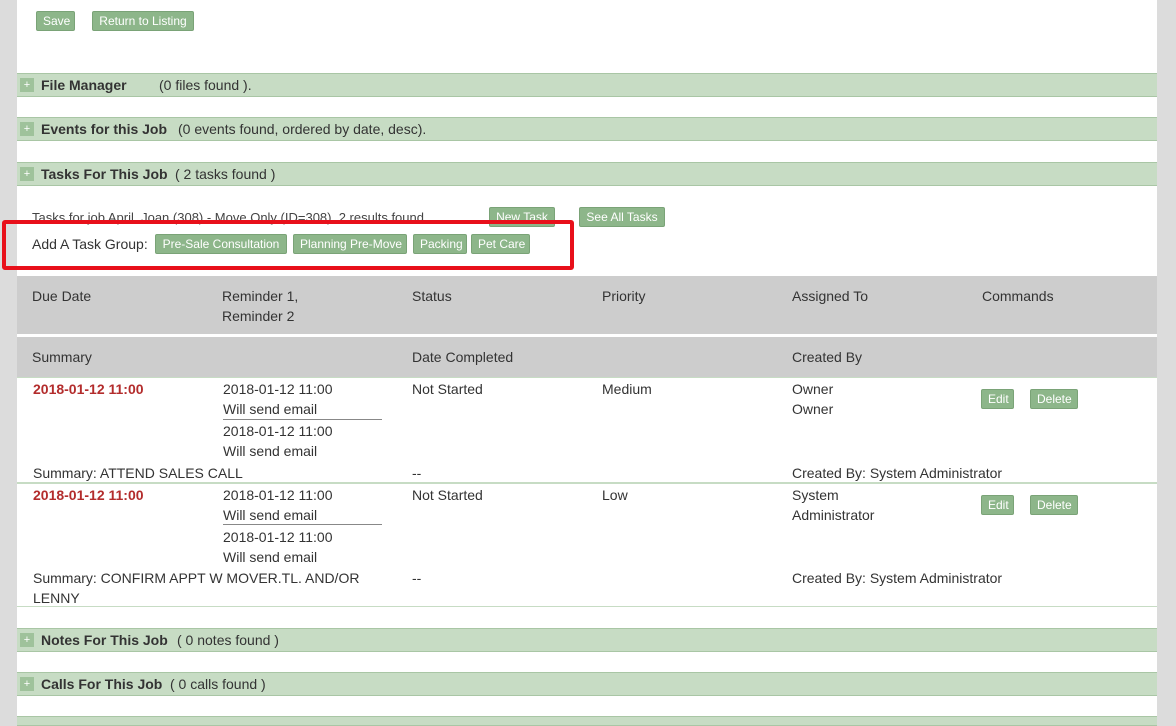 This screenshot has width=1176, height=726. Describe the element at coordinates (615, 495) in the screenshot. I see `priority: Low` at that location.